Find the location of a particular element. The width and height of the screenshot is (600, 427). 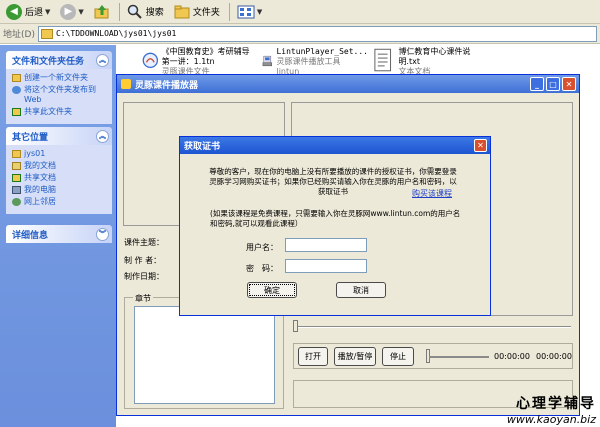

place-shared-documents: 共享文档 is located at coordinates (60, 178).